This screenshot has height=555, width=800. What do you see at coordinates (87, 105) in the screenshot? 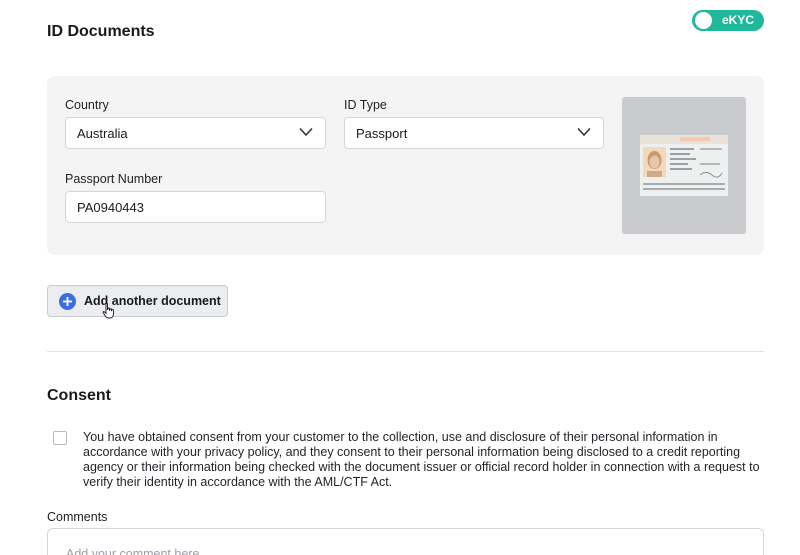
I see `country-label: Country` at bounding box center [87, 105].